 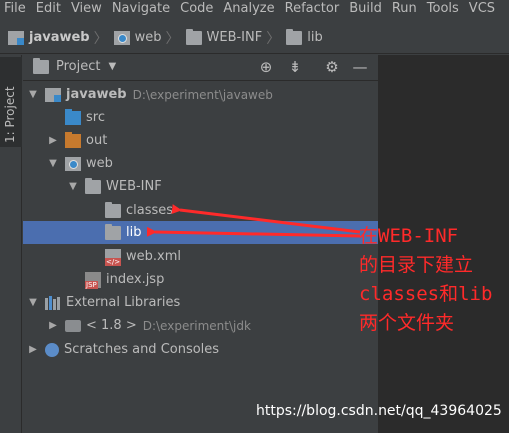 I want to click on breadcrumb-label: lib, so click(x=315, y=37).